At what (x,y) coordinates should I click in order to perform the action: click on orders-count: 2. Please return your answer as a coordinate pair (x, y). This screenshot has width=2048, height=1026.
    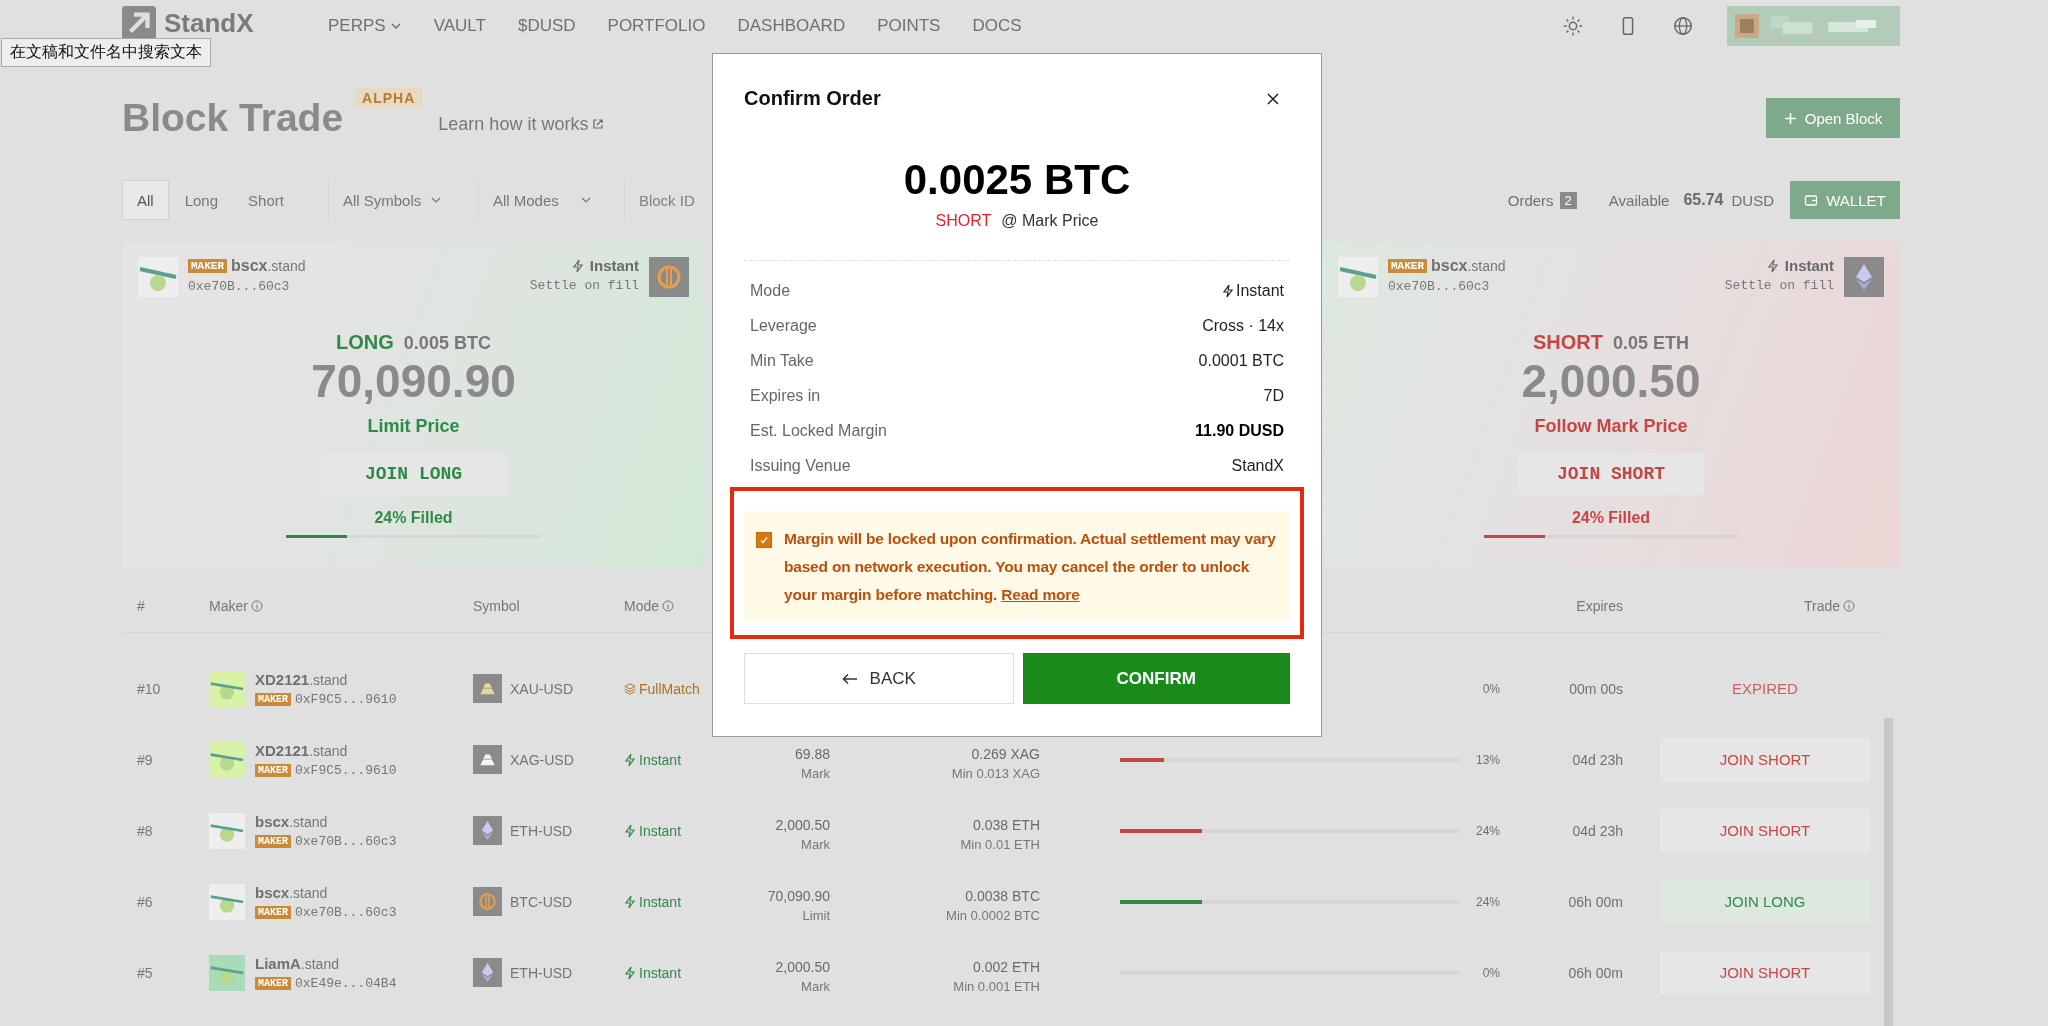
    Looking at the image, I should click on (1568, 200).